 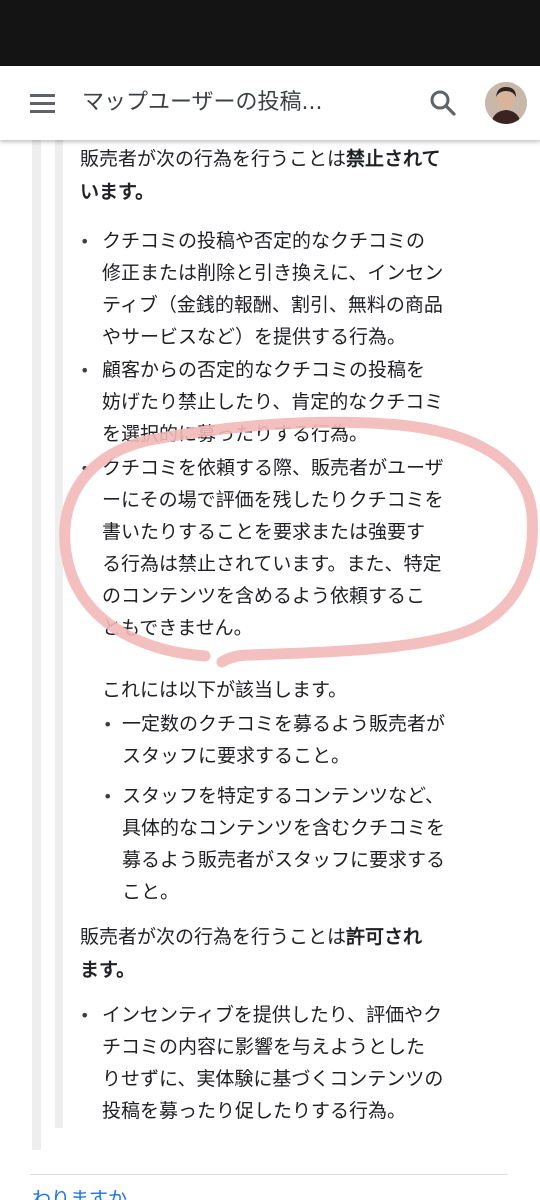 What do you see at coordinates (506, 103) in the screenshot?
I see `avatar` at bounding box center [506, 103].